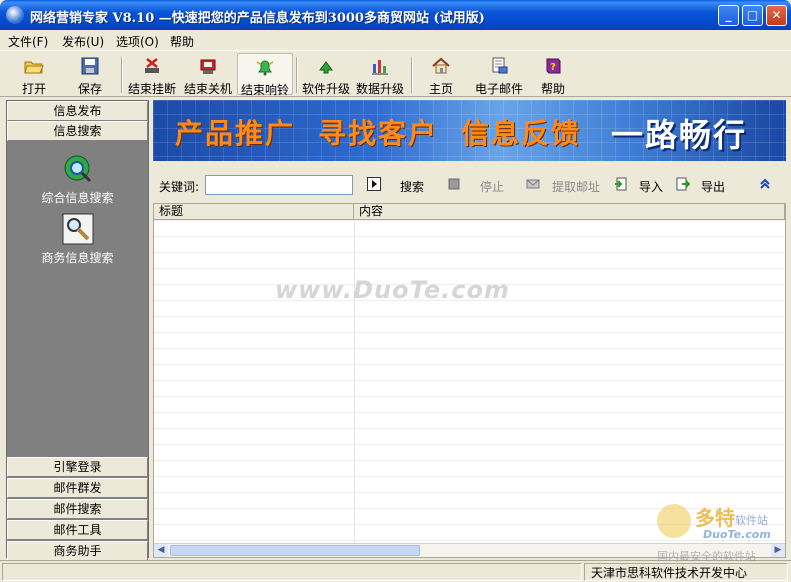  Describe the element at coordinates (33, 89) in the screenshot. I see `open-label: 打开` at that location.